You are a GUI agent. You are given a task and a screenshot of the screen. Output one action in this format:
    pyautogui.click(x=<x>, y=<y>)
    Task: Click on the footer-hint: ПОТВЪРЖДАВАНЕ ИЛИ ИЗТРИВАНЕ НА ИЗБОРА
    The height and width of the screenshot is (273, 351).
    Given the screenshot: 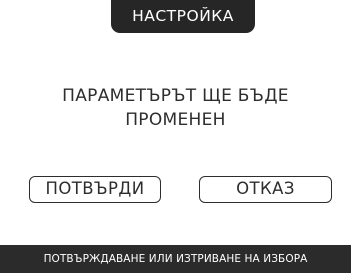 What is the action you would take?
    pyautogui.click(x=175, y=257)
    